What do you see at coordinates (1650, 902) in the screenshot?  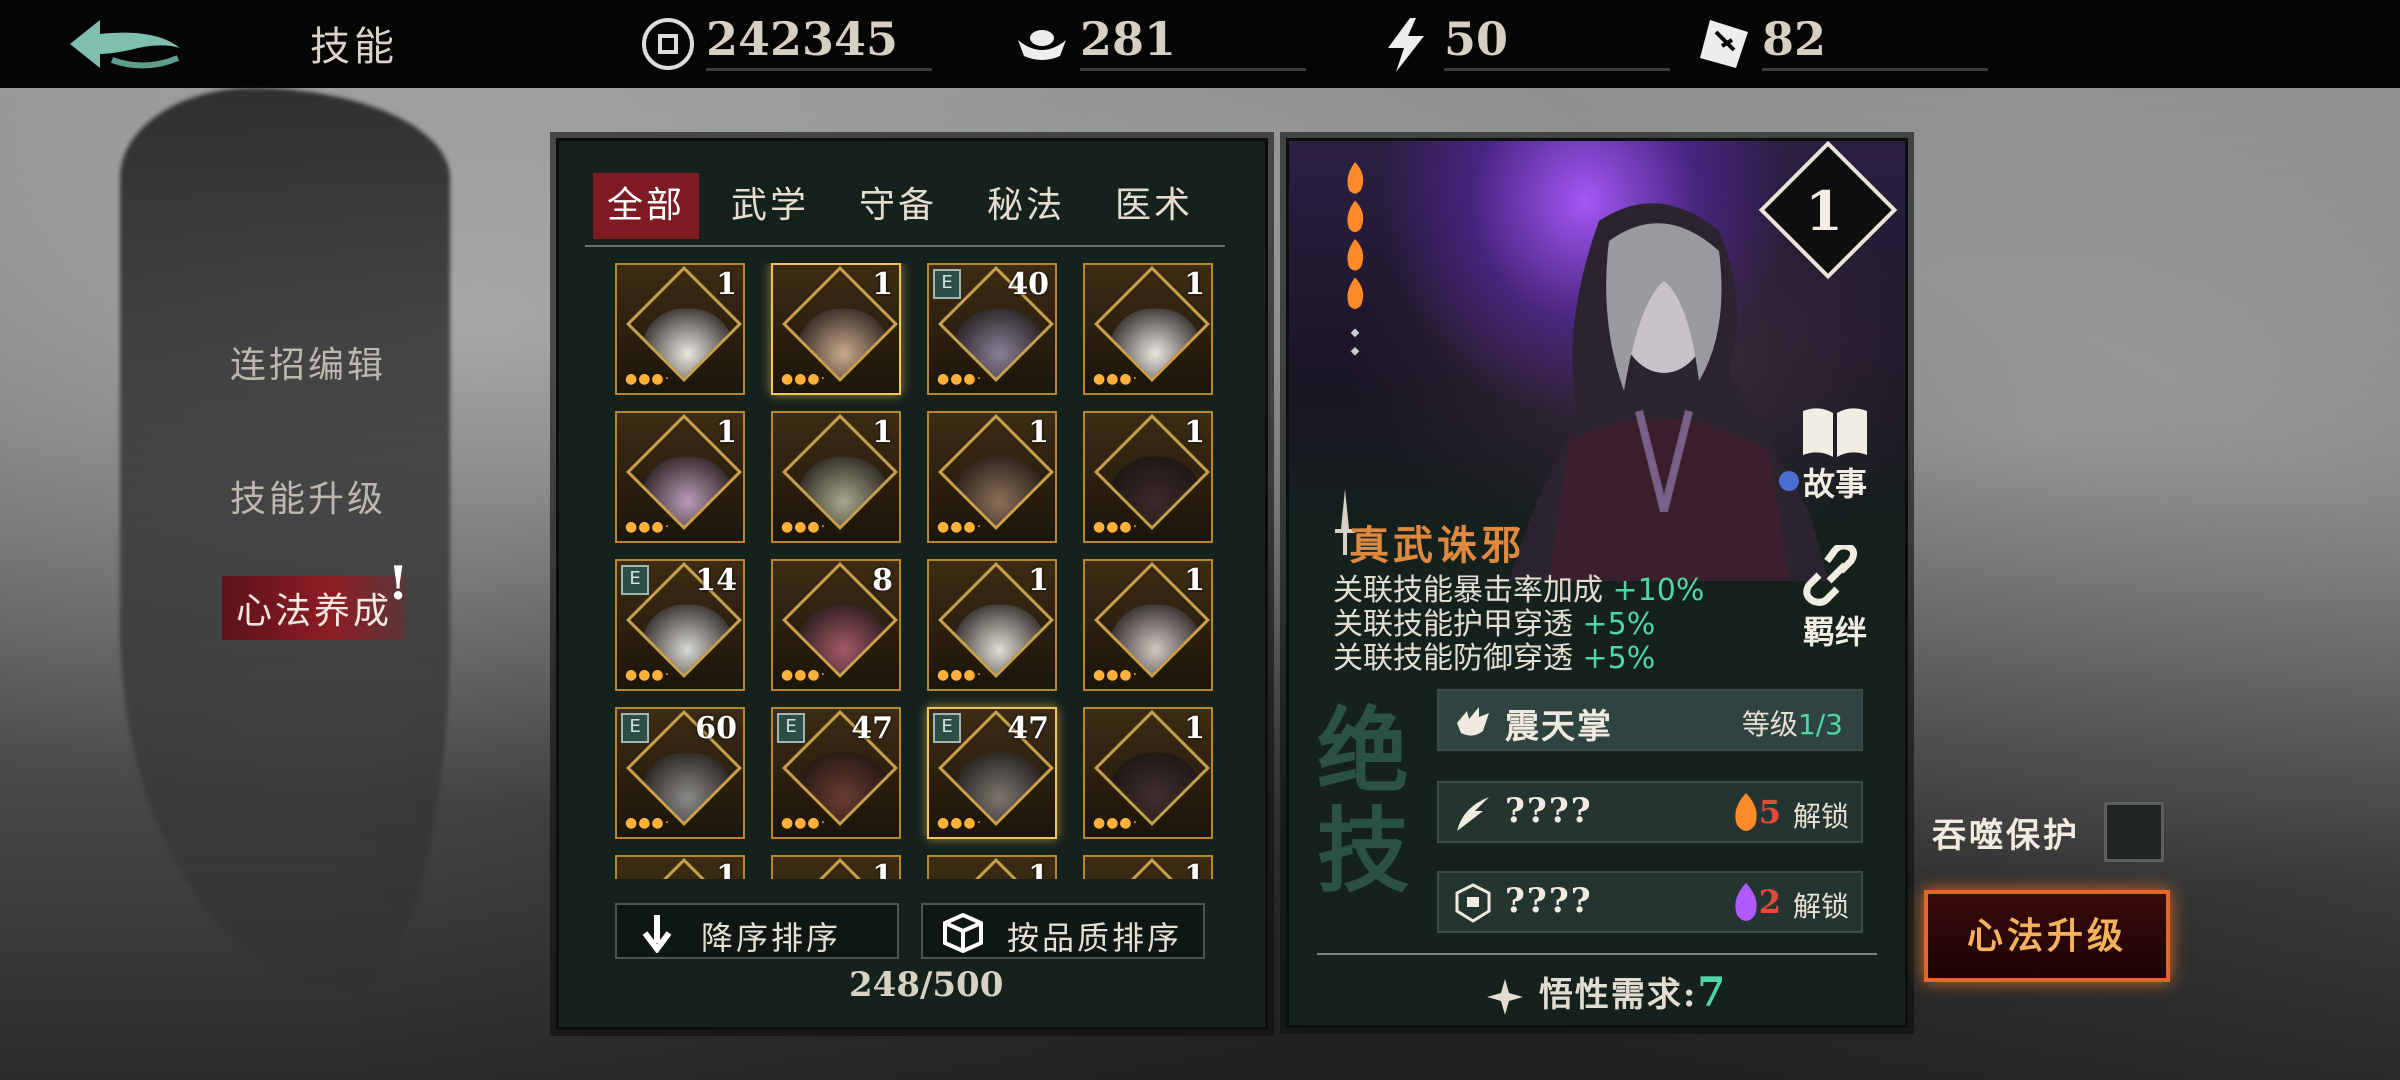 I see `skill-row-locked-2: ???? 2 解锁` at bounding box center [1650, 902].